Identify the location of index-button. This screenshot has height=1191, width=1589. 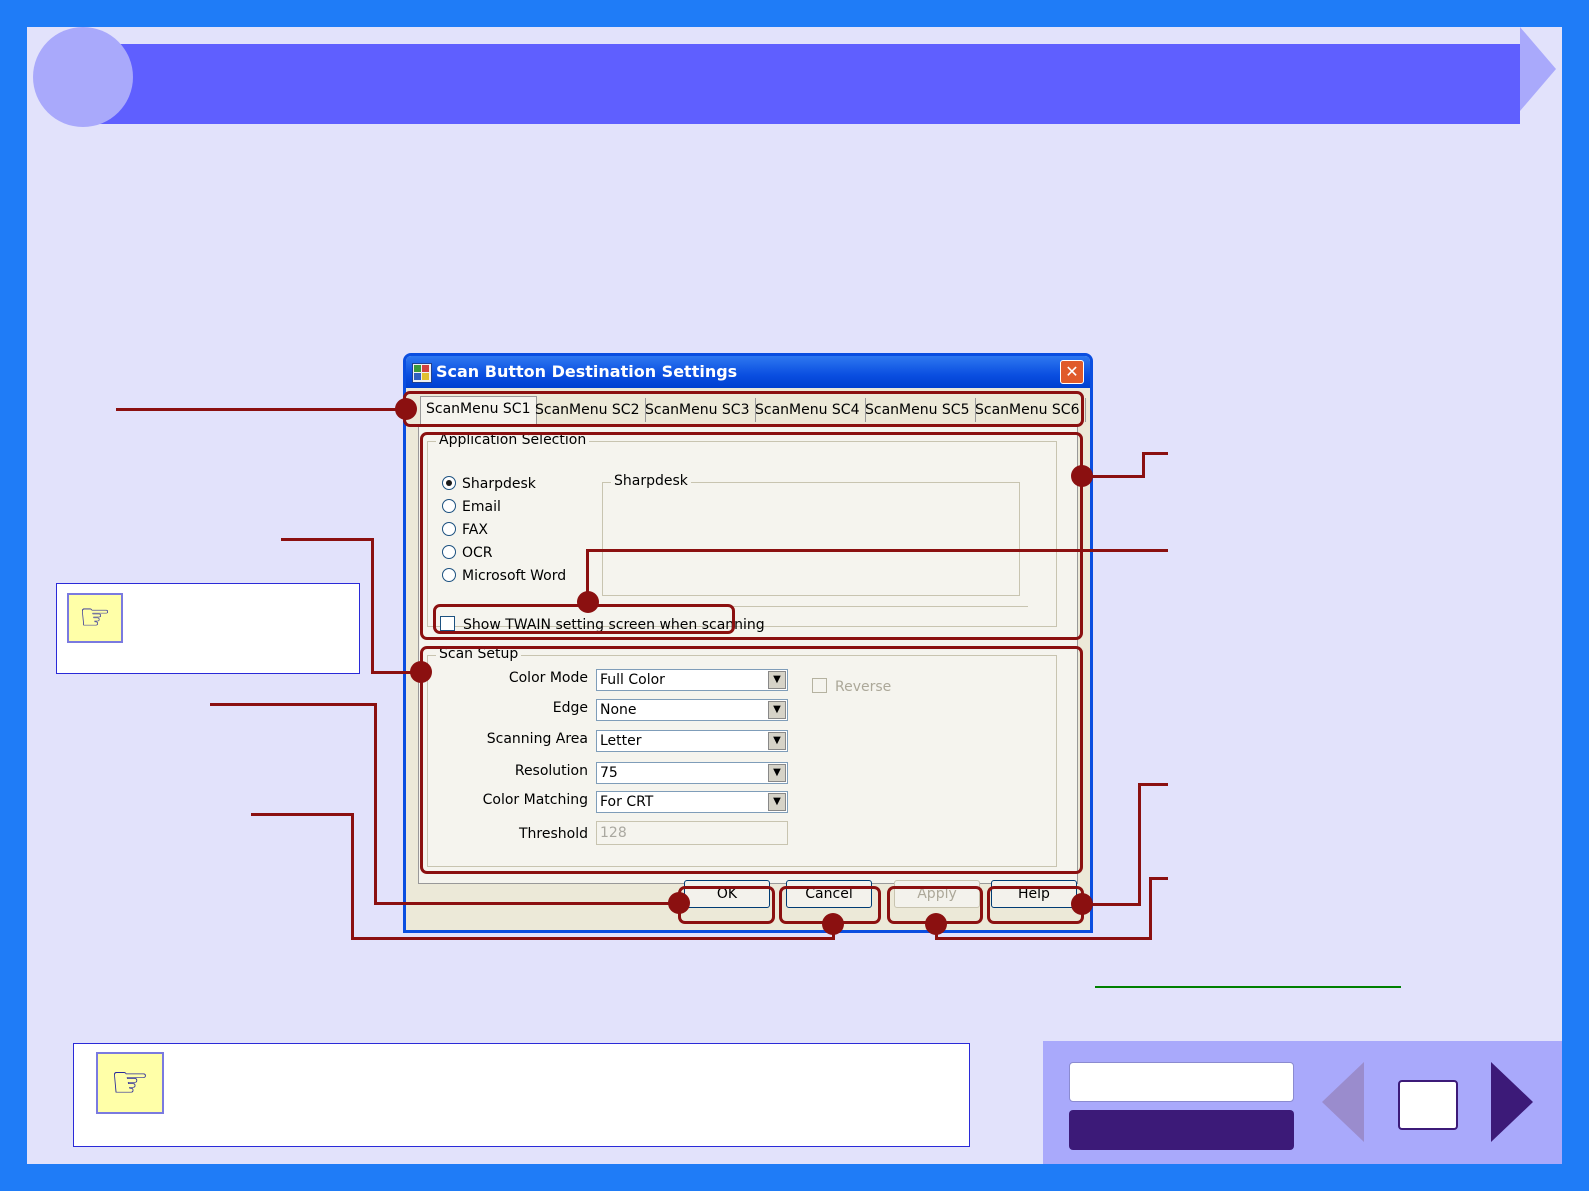
(1181, 1130).